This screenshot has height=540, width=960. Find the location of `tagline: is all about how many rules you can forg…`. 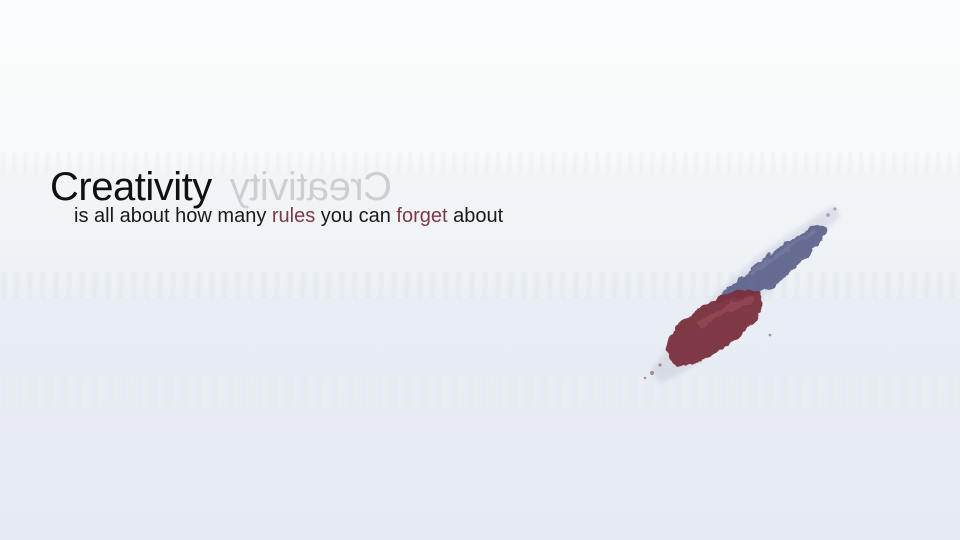

tagline: is all about how many rules you can forg… is located at coordinates (288, 216).